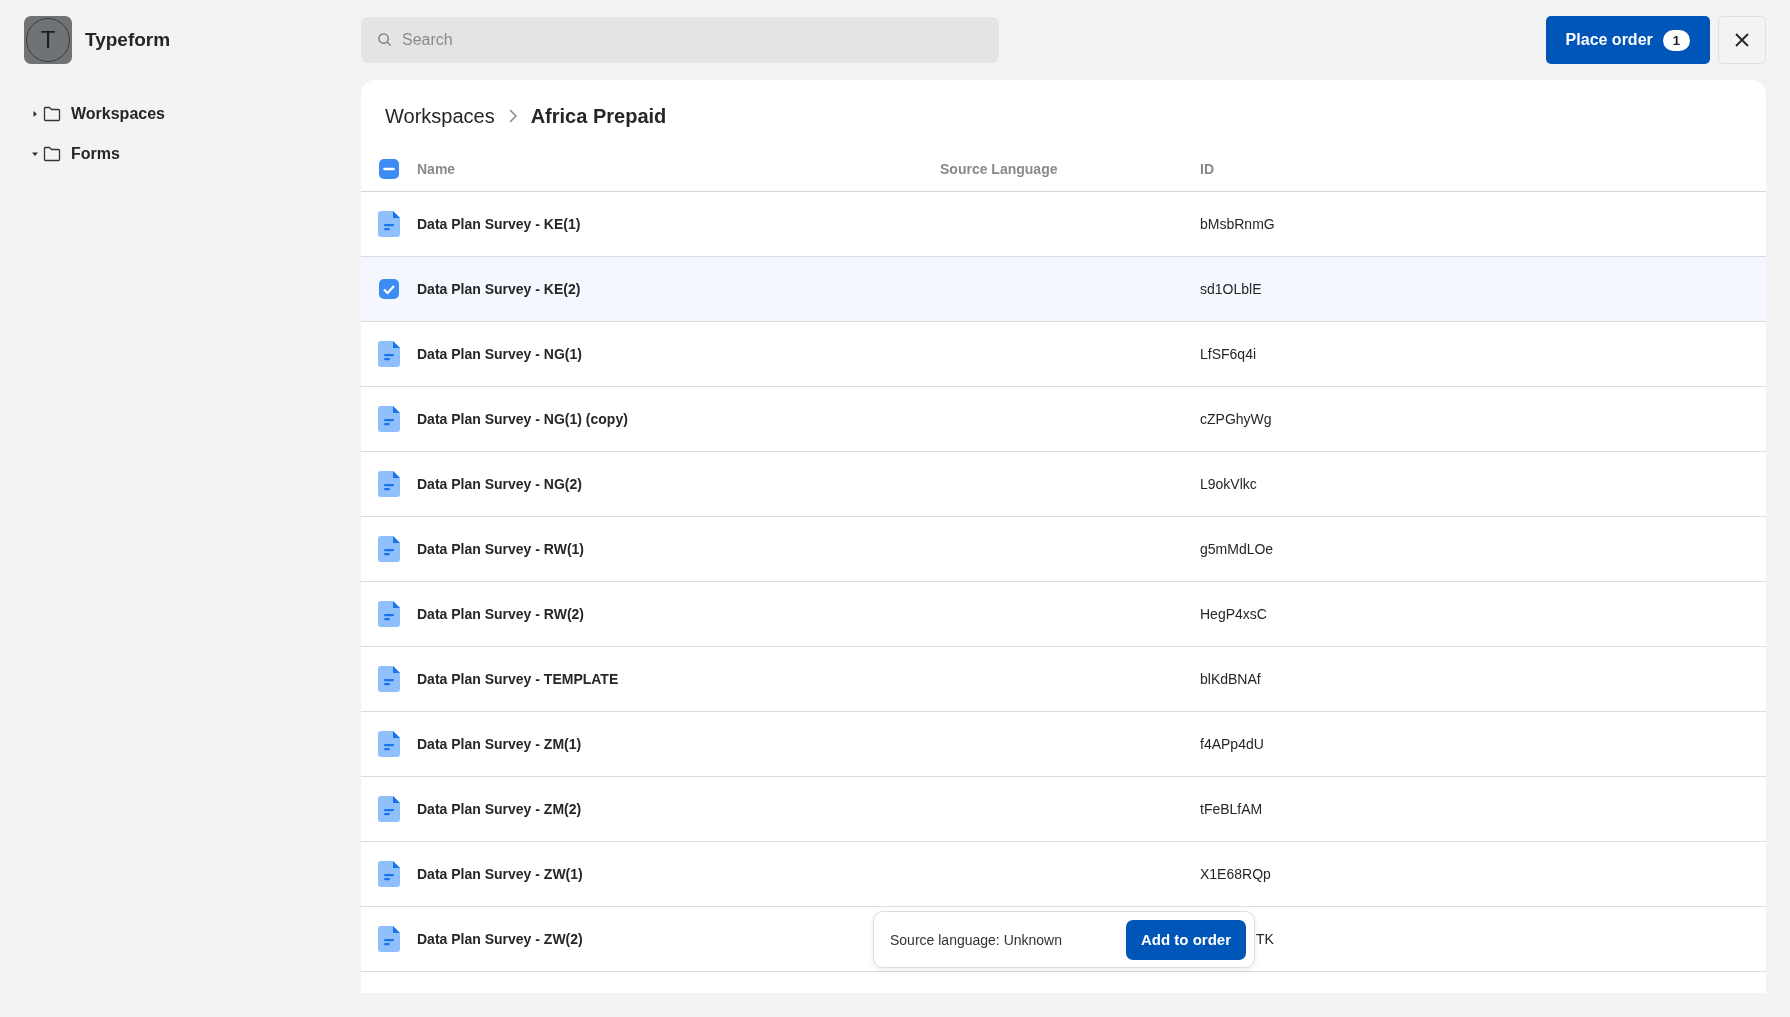  What do you see at coordinates (1063, 614) in the screenshot?
I see `table-row: Data Plan Survey - RW(2) HegP4xsC` at bounding box center [1063, 614].